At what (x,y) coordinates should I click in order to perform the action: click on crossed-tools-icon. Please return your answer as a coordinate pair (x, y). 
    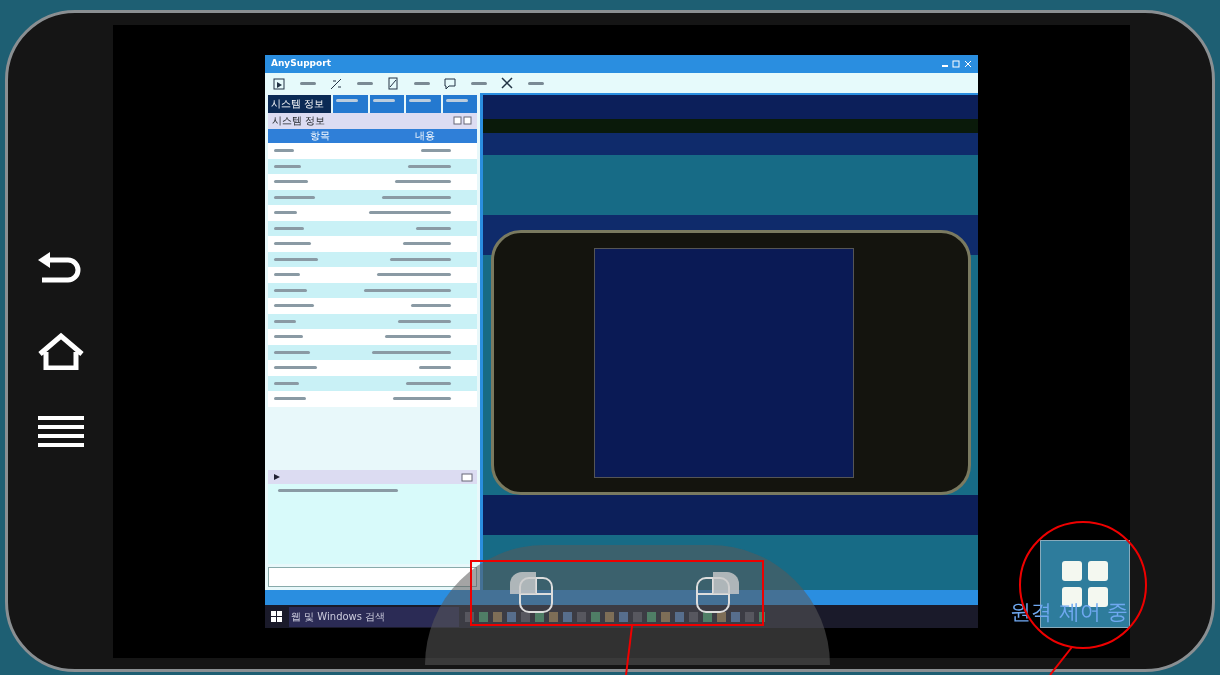
    Looking at the image, I should click on (507, 83).